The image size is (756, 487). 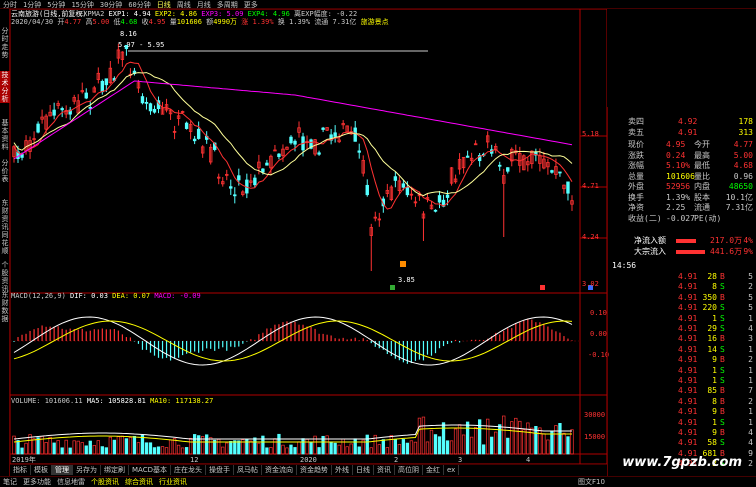 I want to click on indicator-tab-10: 资金趋势, so click(x=314, y=470).